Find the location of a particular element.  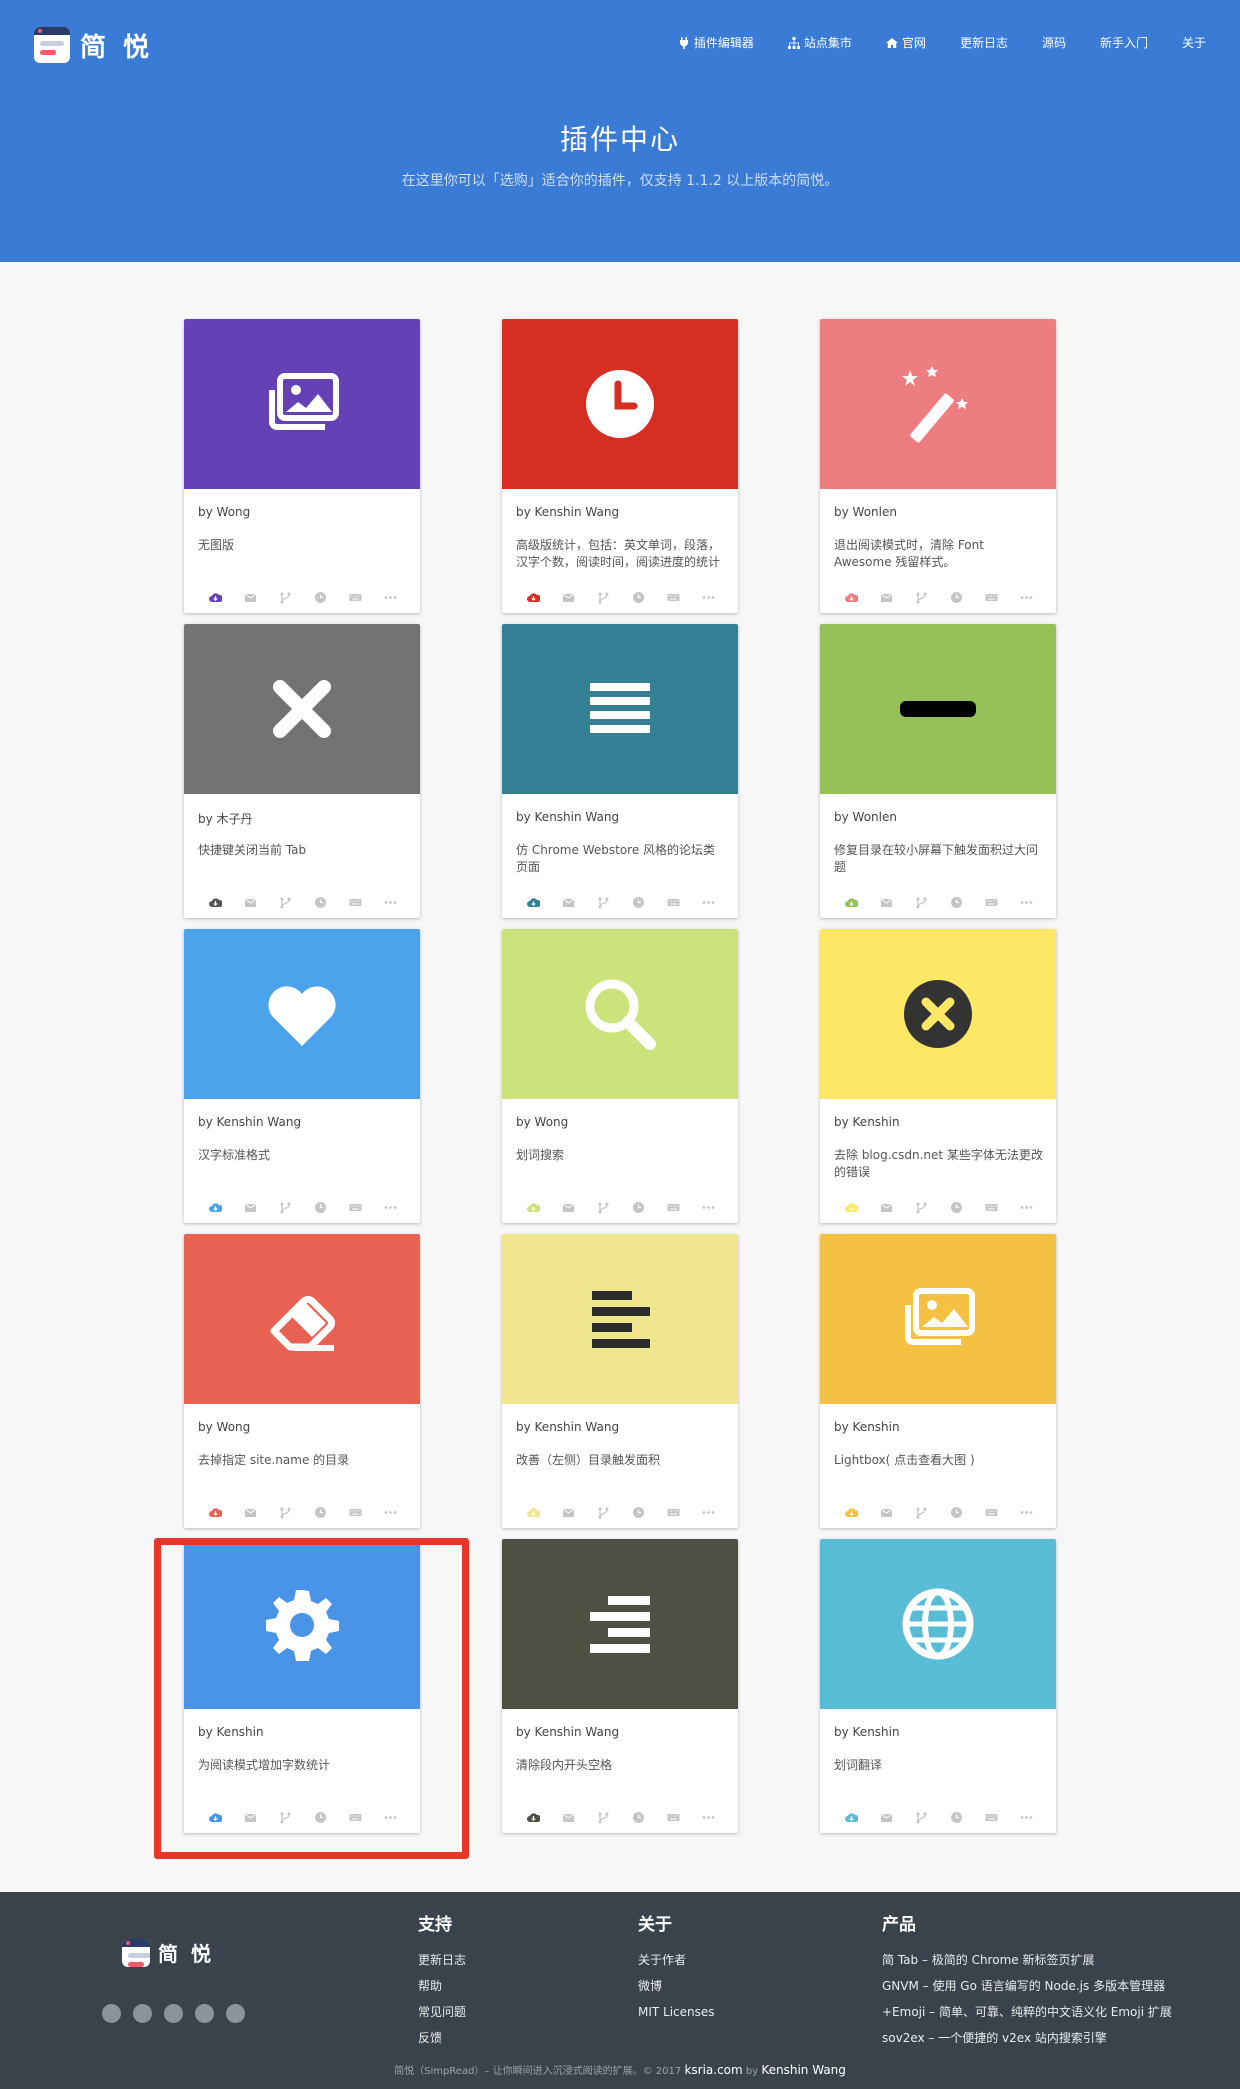

footer-link: 关于作者 is located at coordinates (676, 1960).